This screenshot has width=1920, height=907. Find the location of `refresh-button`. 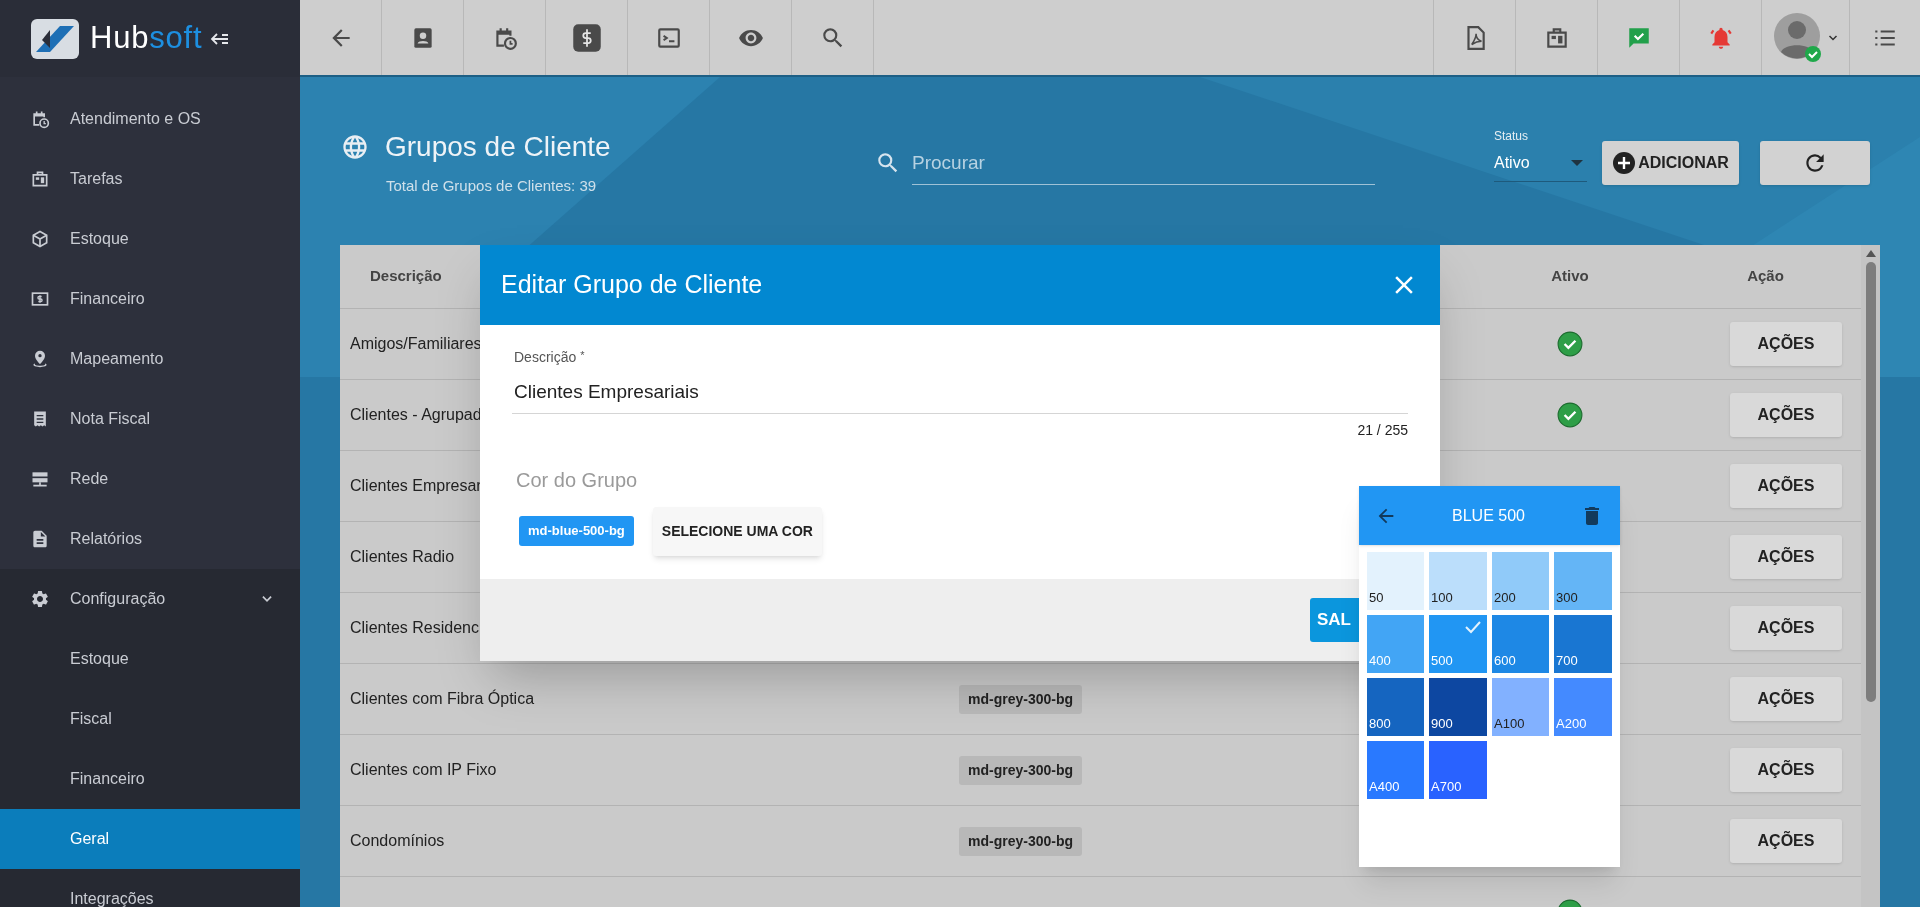

refresh-button is located at coordinates (1815, 163).